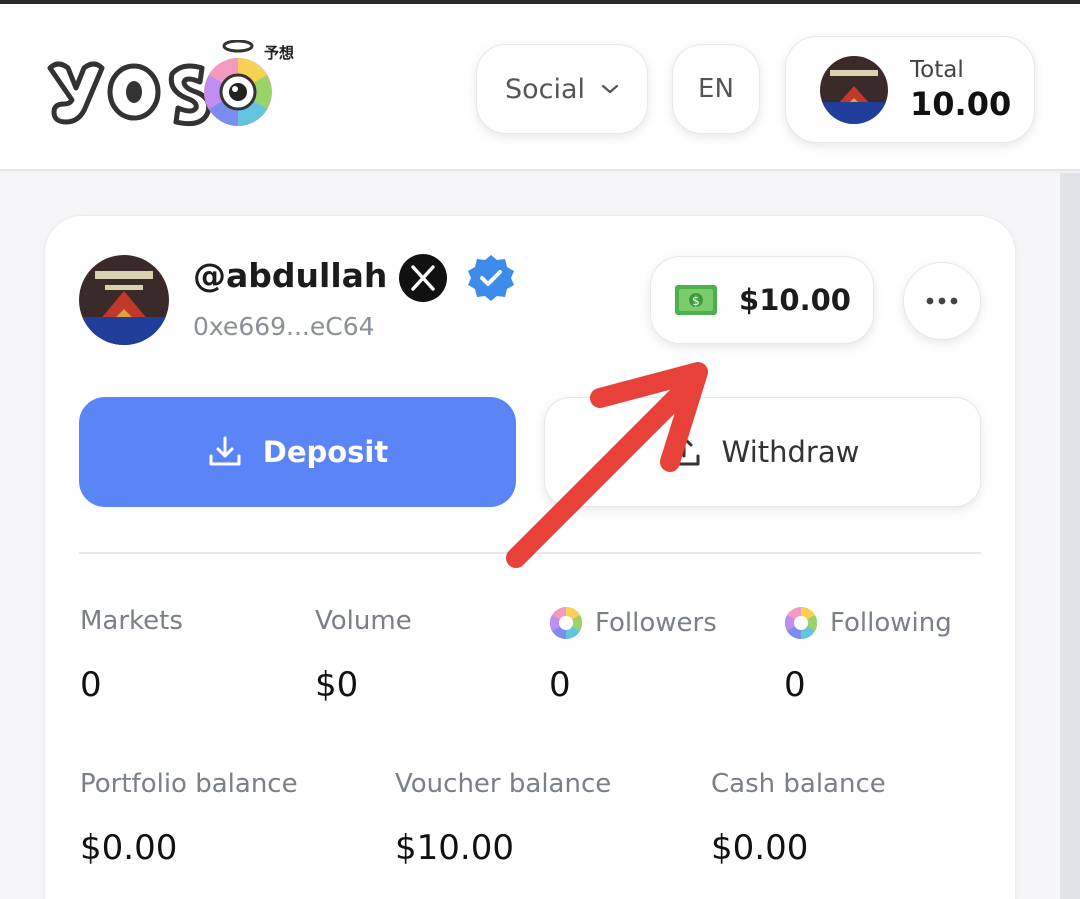 The height and width of the screenshot is (899, 1080). I want to click on balance-amount: $10.00, so click(795, 300).